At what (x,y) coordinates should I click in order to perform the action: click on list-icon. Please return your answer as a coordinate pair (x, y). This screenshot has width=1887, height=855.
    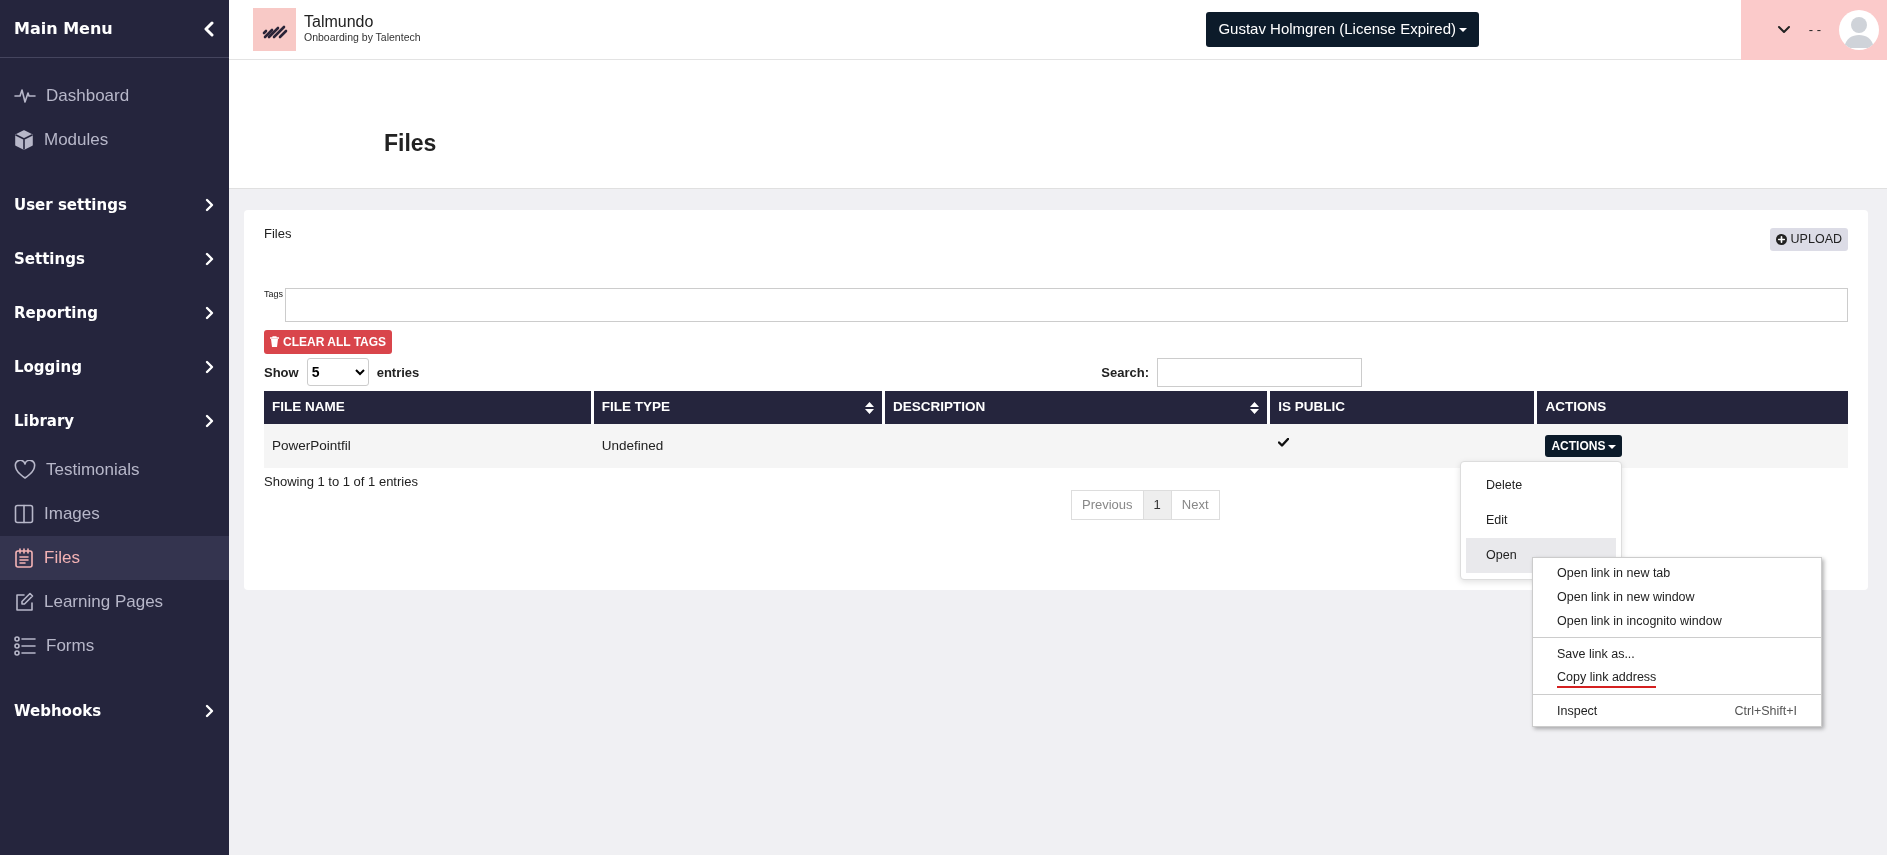
    Looking at the image, I should click on (25, 646).